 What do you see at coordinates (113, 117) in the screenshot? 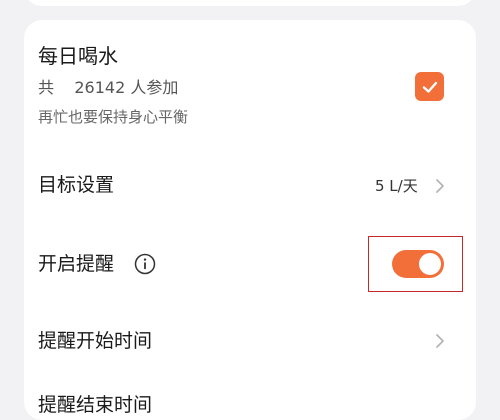
I see `habit-description: 再忙也要保持身心平衡` at bounding box center [113, 117].